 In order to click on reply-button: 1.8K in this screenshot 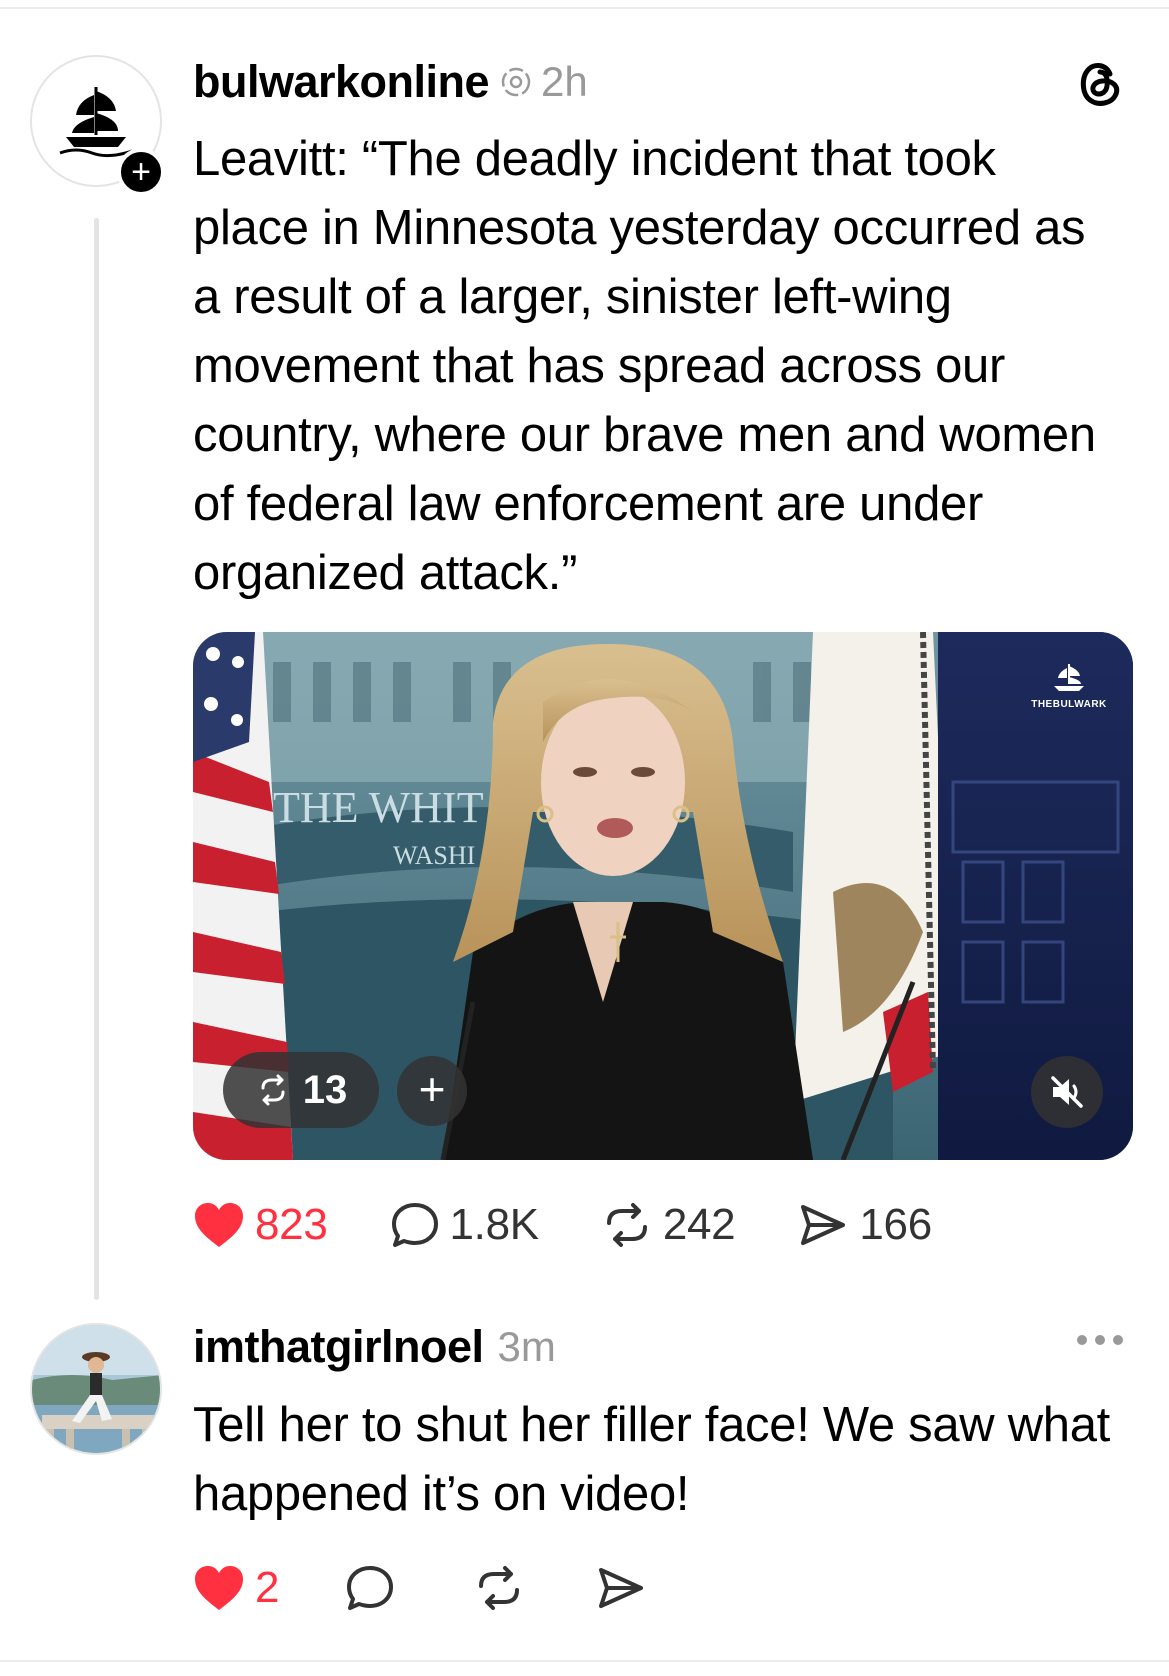, I will do `click(464, 1225)`.